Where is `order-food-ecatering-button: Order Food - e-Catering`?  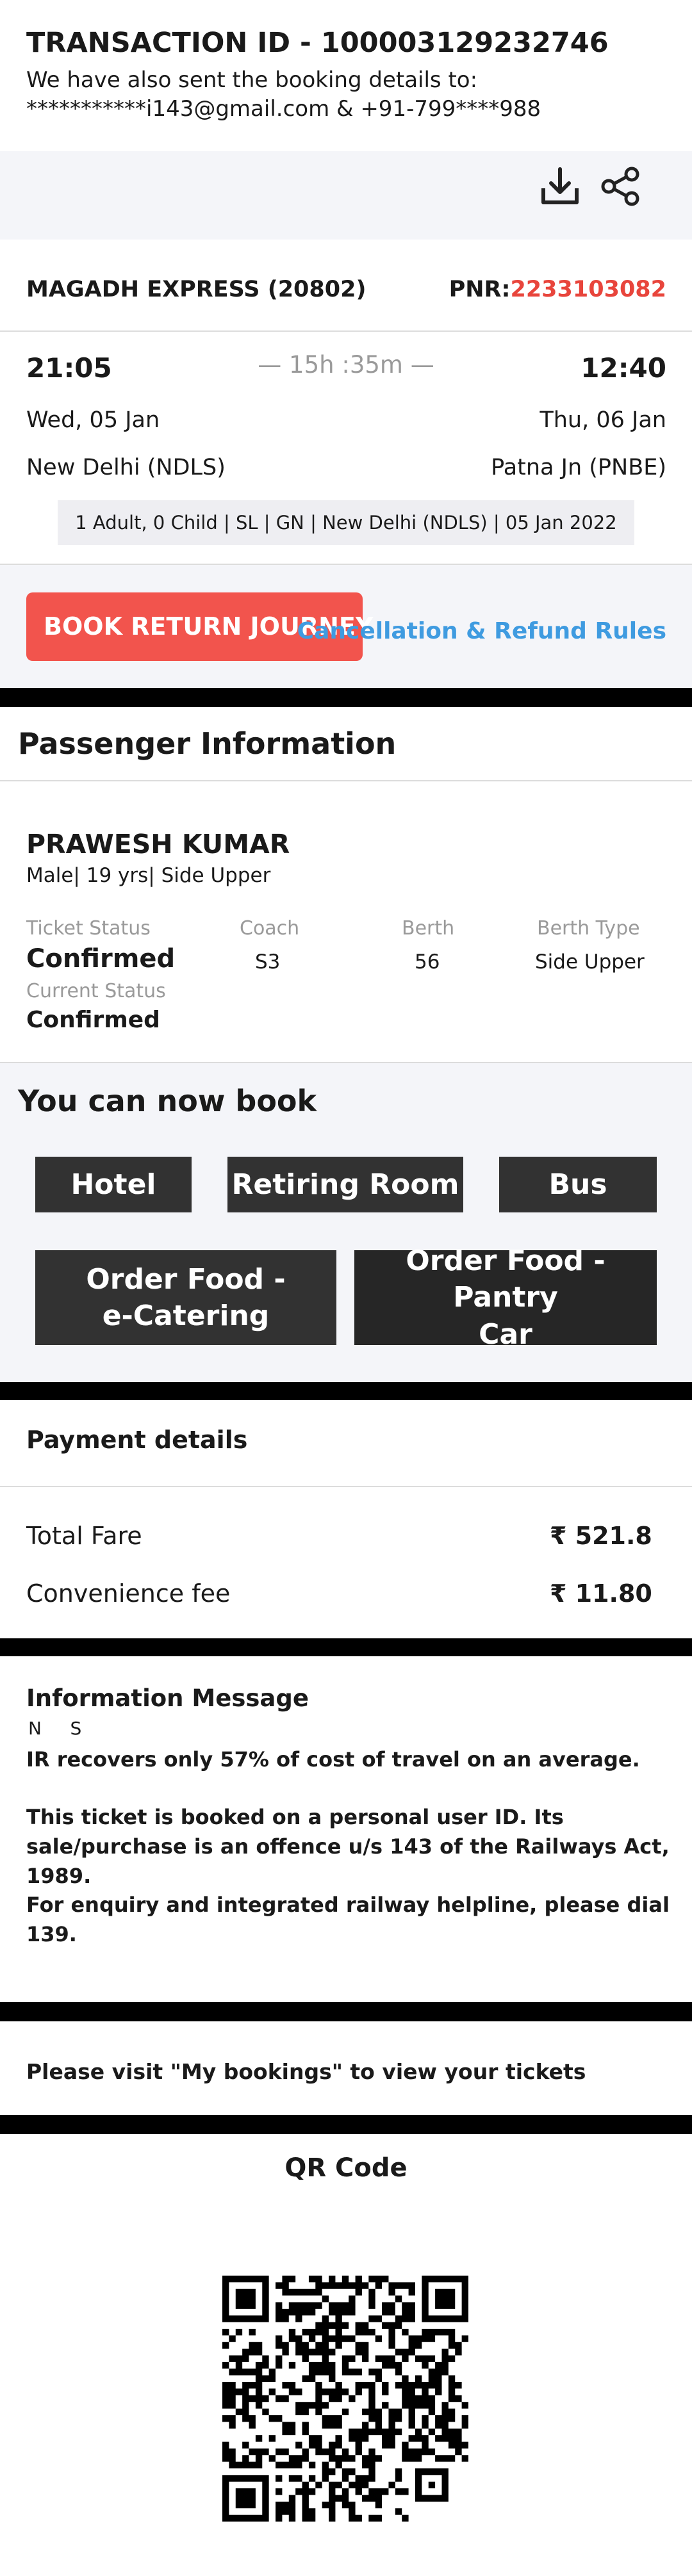 order-food-ecatering-button: Order Food - e-Catering is located at coordinates (185, 1297).